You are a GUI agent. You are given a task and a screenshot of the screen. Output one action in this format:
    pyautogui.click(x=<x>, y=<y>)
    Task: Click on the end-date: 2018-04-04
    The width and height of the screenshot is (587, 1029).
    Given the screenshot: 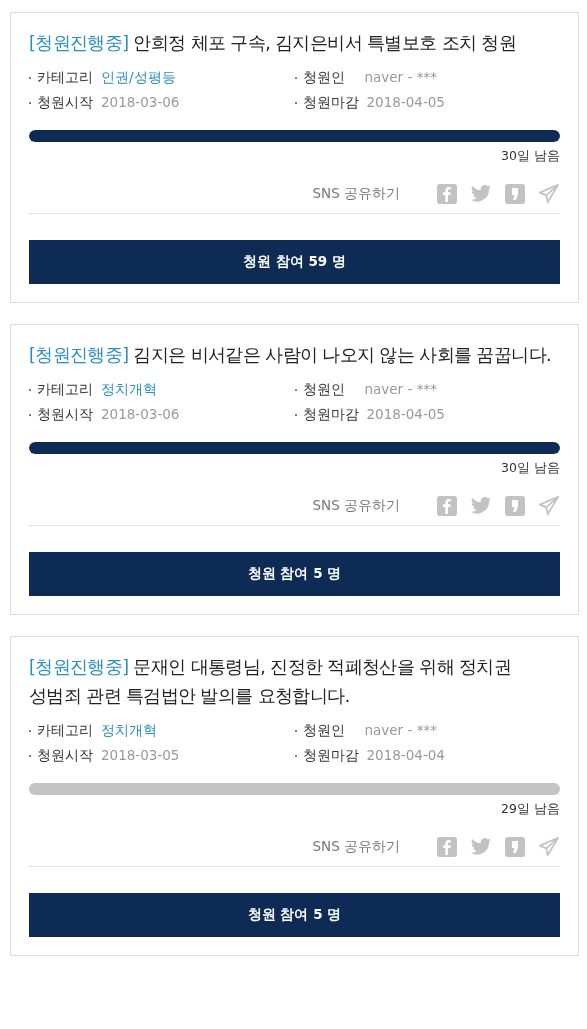 What is the action you would take?
    pyautogui.click(x=405, y=755)
    